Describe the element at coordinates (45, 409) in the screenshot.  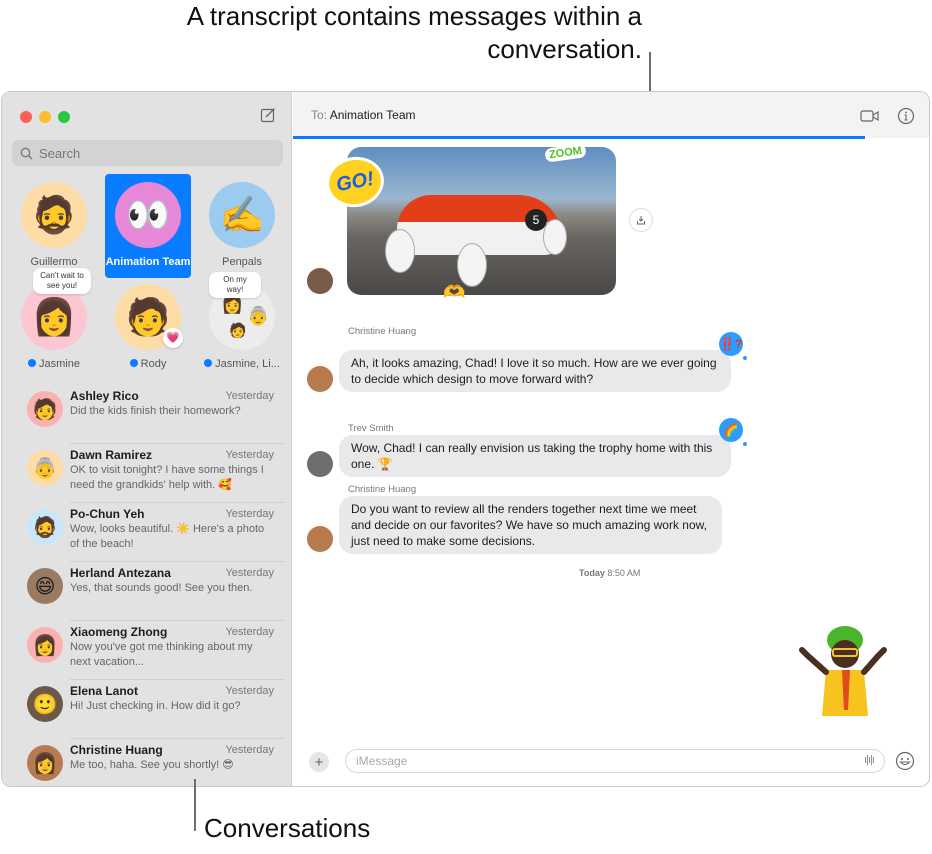
I see `contact-avatar: 🧑` at that location.